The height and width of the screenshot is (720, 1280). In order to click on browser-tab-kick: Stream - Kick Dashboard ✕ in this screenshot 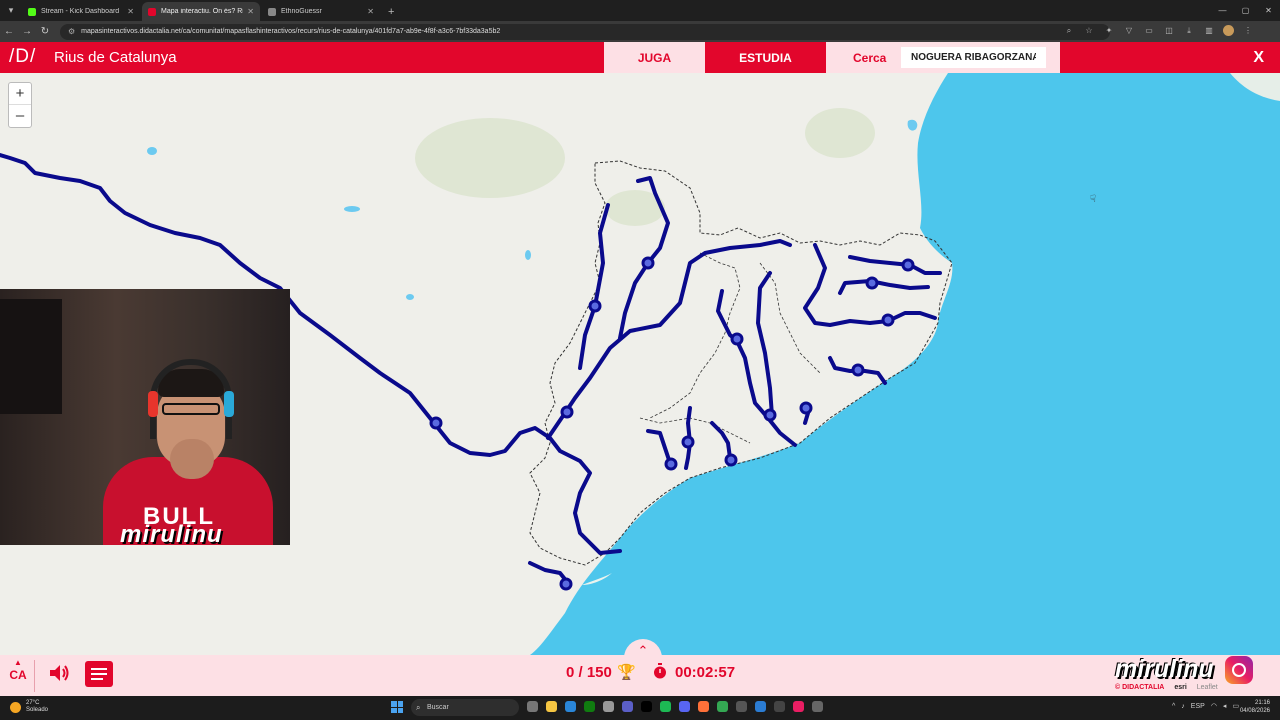, I will do `click(81, 11)`.